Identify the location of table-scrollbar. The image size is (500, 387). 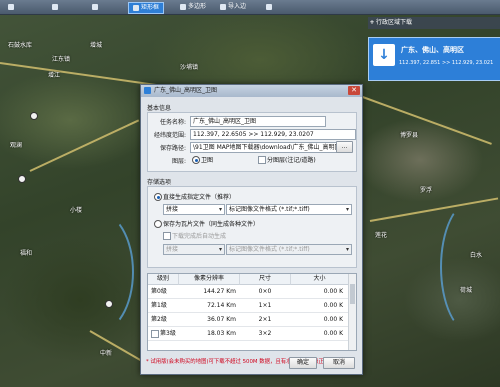
(352, 312).